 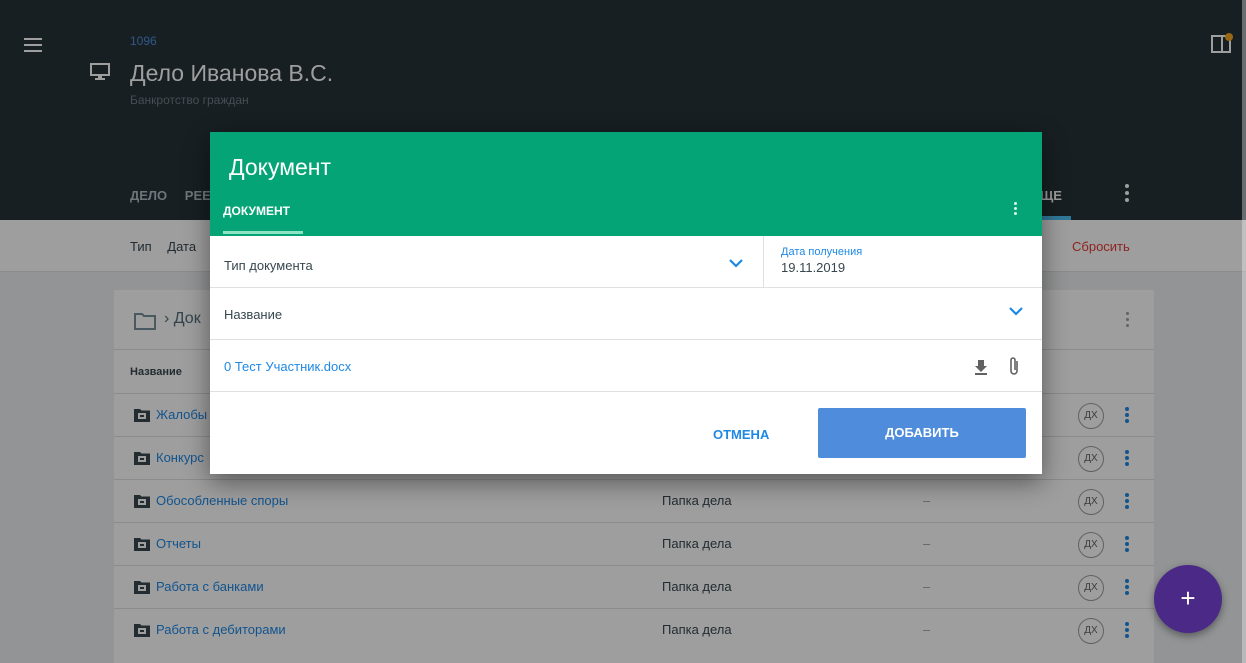 What do you see at coordinates (1015, 210) in the screenshot?
I see `dialog-more-icon` at bounding box center [1015, 210].